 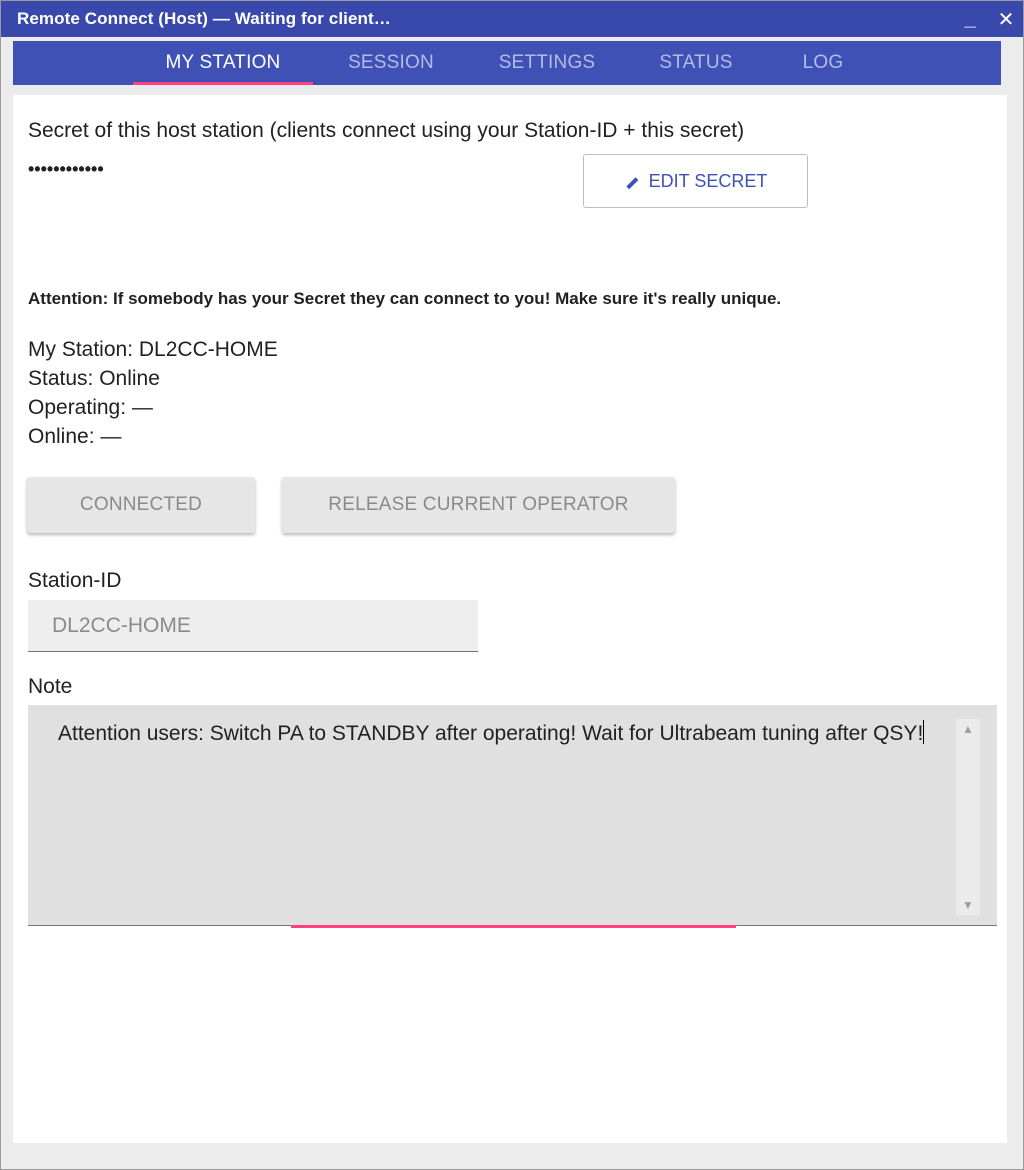 What do you see at coordinates (50, 686) in the screenshot?
I see `note-label: Note` at bounding box center [50, 686].